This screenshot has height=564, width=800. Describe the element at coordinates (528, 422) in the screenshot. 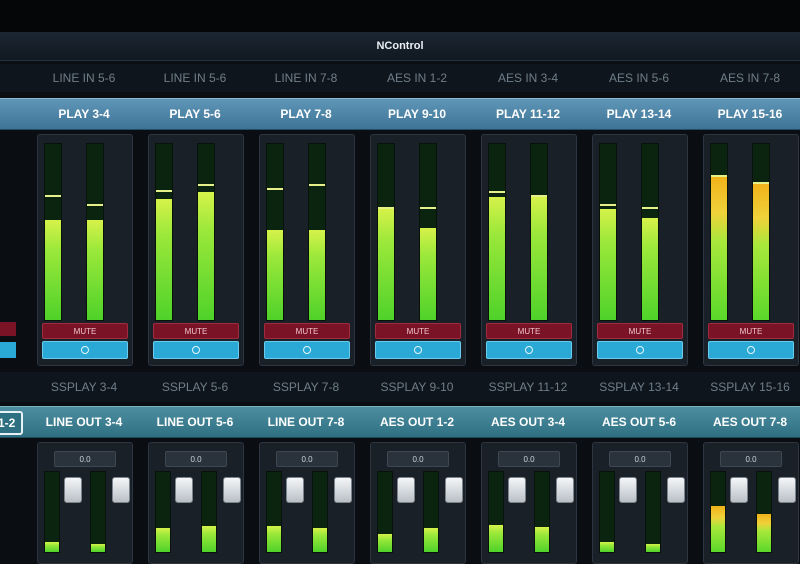

I see `output-route-5: AES OUT 3-4` at that location.